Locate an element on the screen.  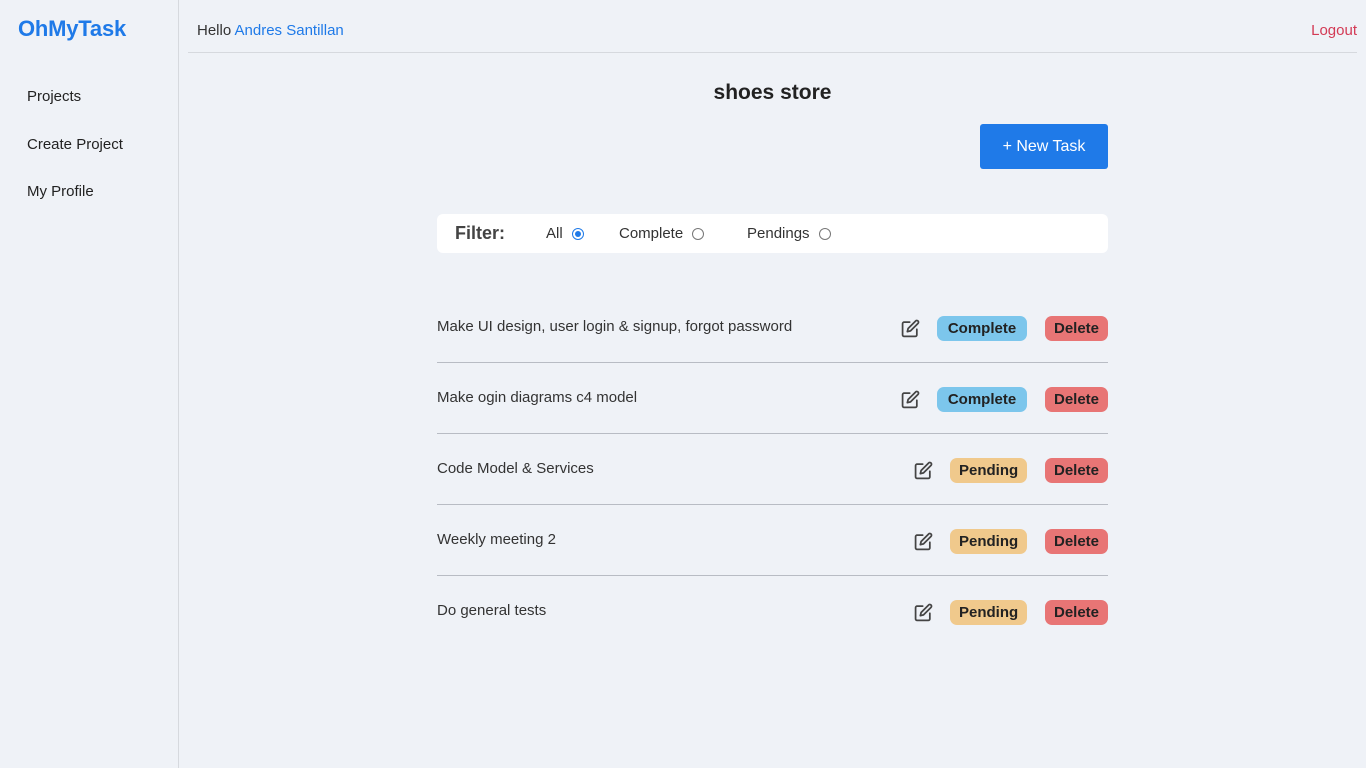
top-bar: Hello Andres Santillan Logout is located at coordinates (772, 26).